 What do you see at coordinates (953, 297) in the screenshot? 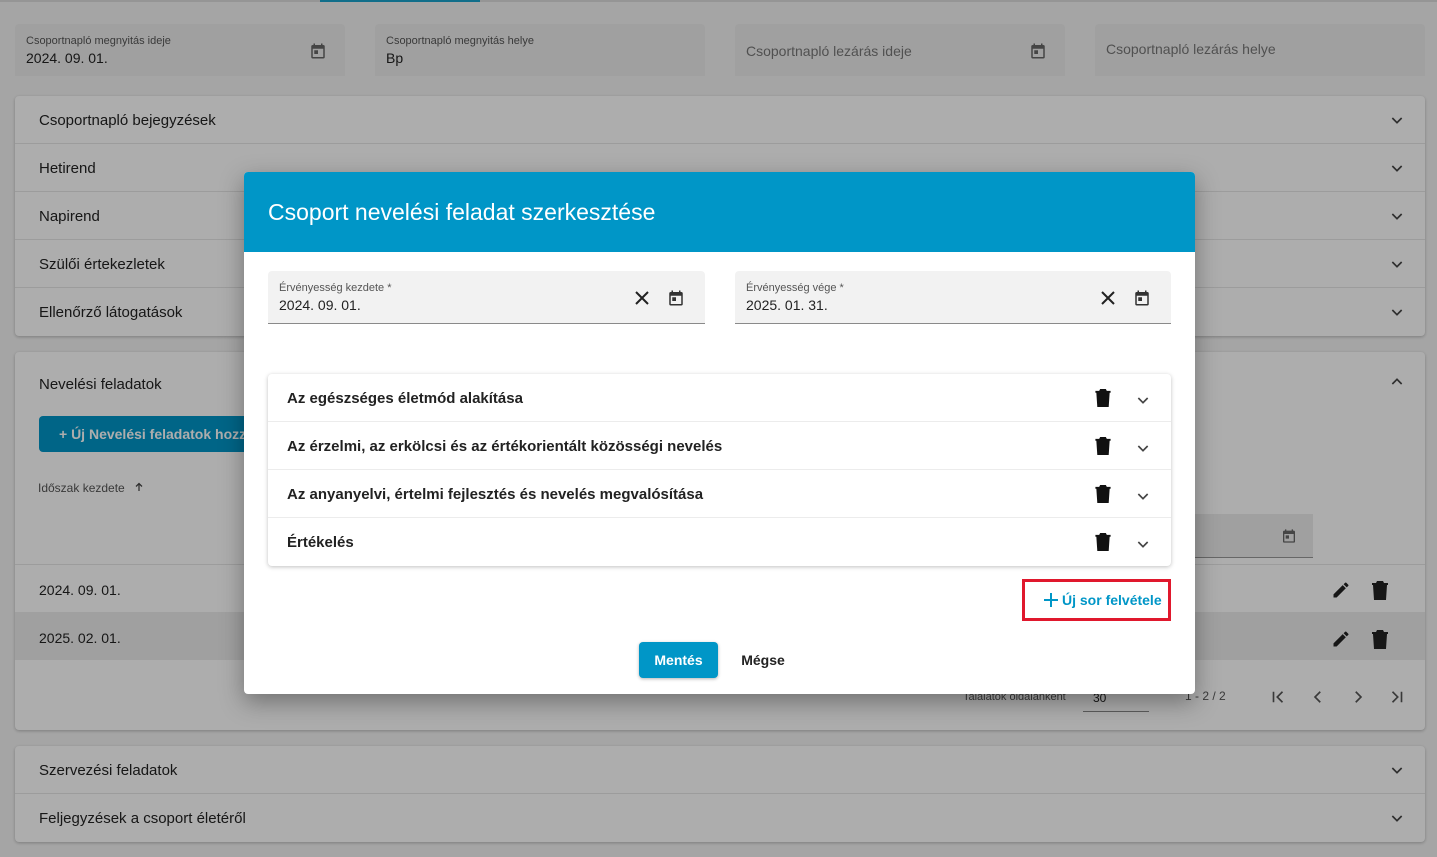
I see `valid-to-field: Érvényesség vége * 2025. 01. 31.` at bounding box center [953, 297].